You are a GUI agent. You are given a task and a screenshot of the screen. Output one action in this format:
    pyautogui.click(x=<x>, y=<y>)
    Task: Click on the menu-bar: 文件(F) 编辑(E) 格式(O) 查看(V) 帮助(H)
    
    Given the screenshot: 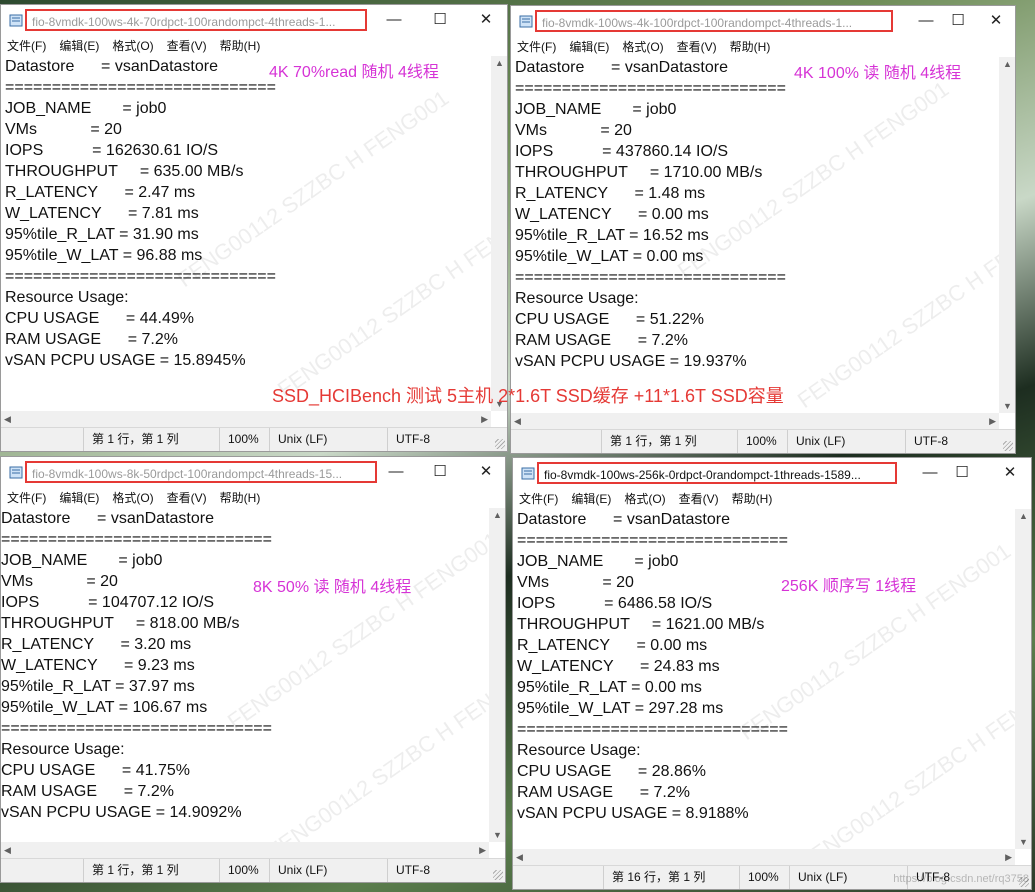 What is the action you would take?
    pyautogui.click(x=254, y=46)
    